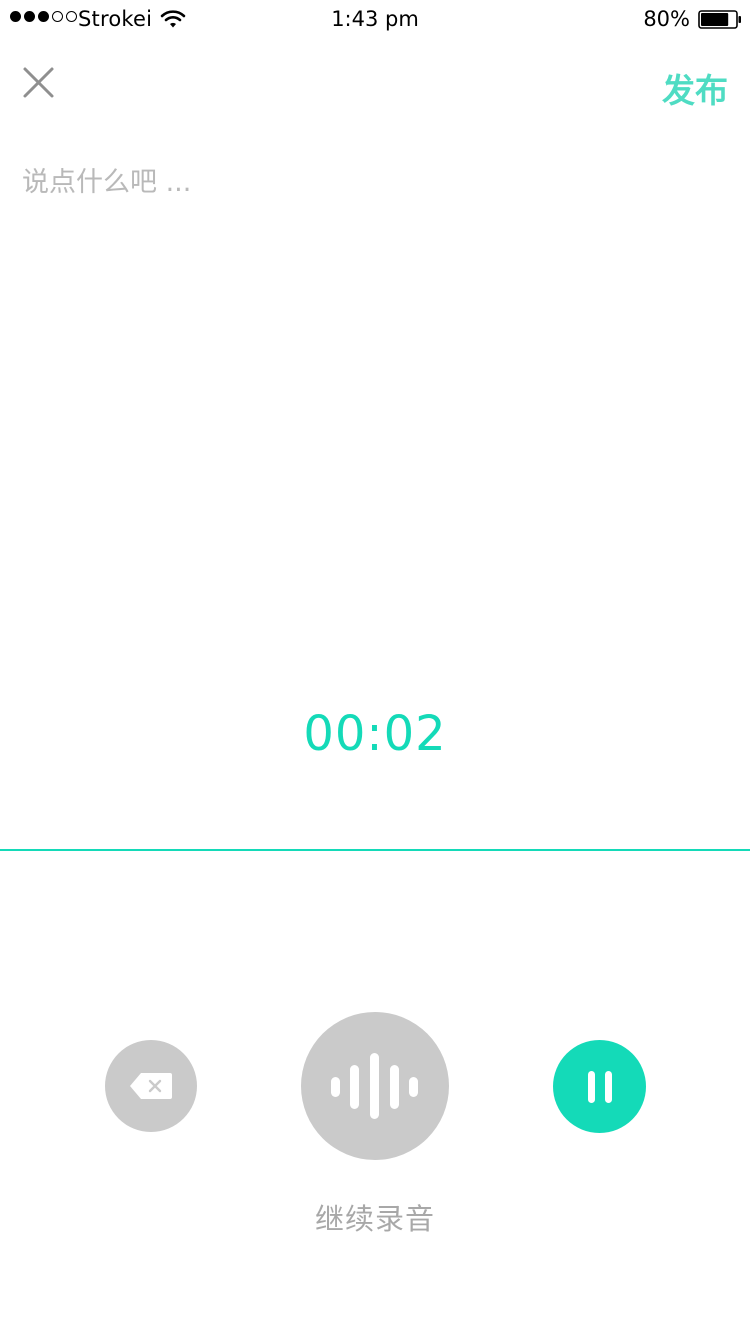 The height and width of the screenshot is (1334, 750). I want to click on continue-recording-button, so click(375, 1086).